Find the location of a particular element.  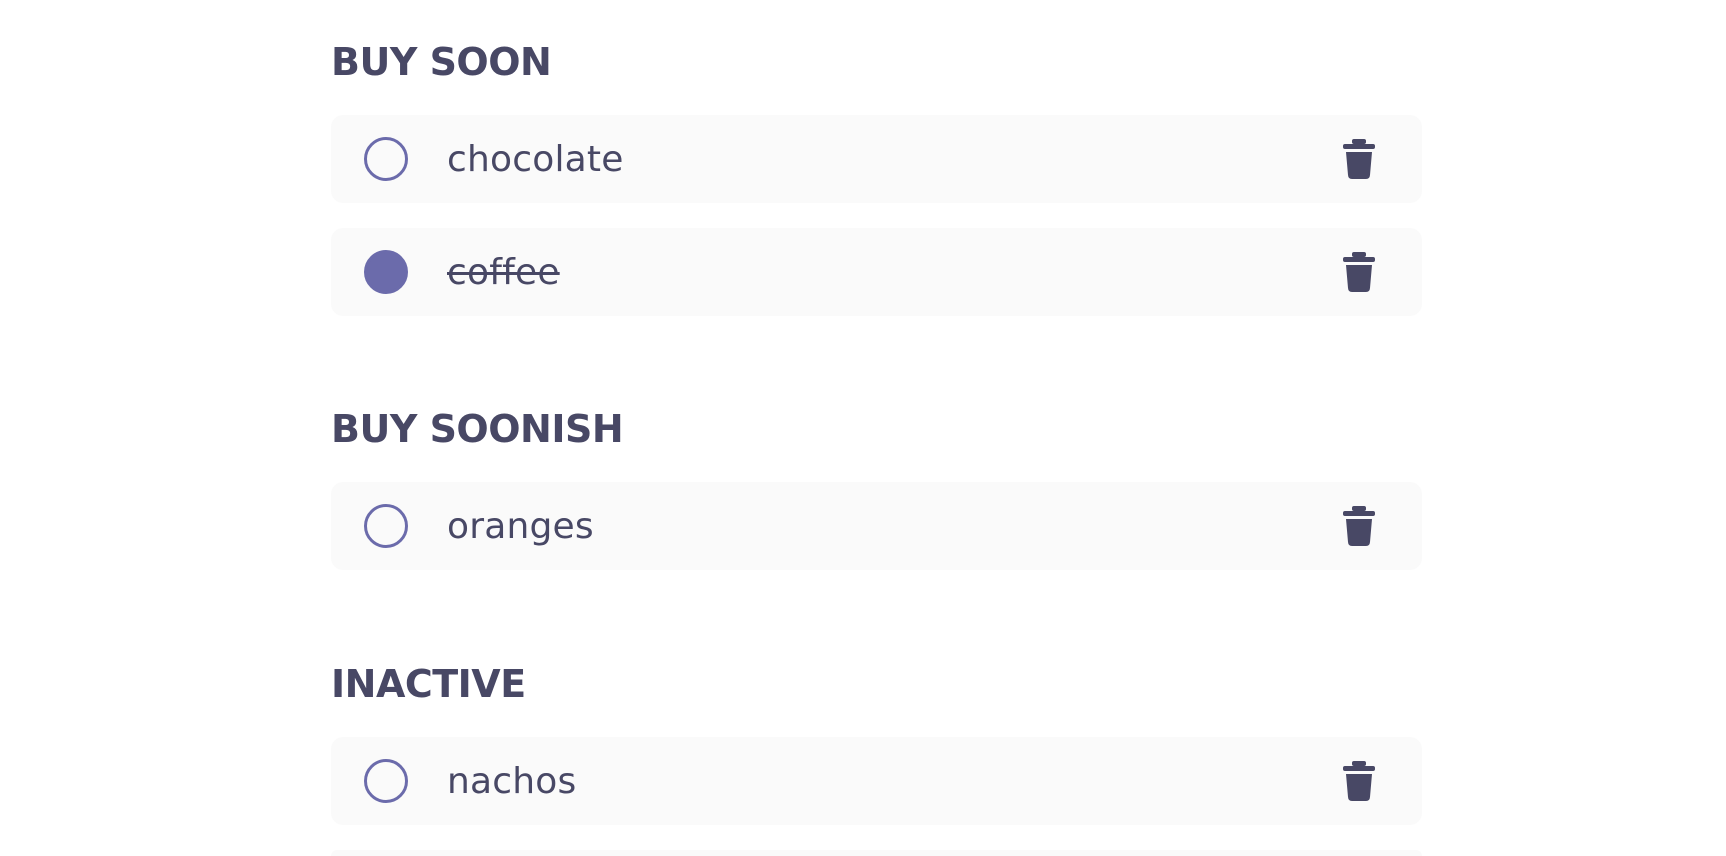

item-list-buy-soonish: oranges is located at coordinates (876, 526).